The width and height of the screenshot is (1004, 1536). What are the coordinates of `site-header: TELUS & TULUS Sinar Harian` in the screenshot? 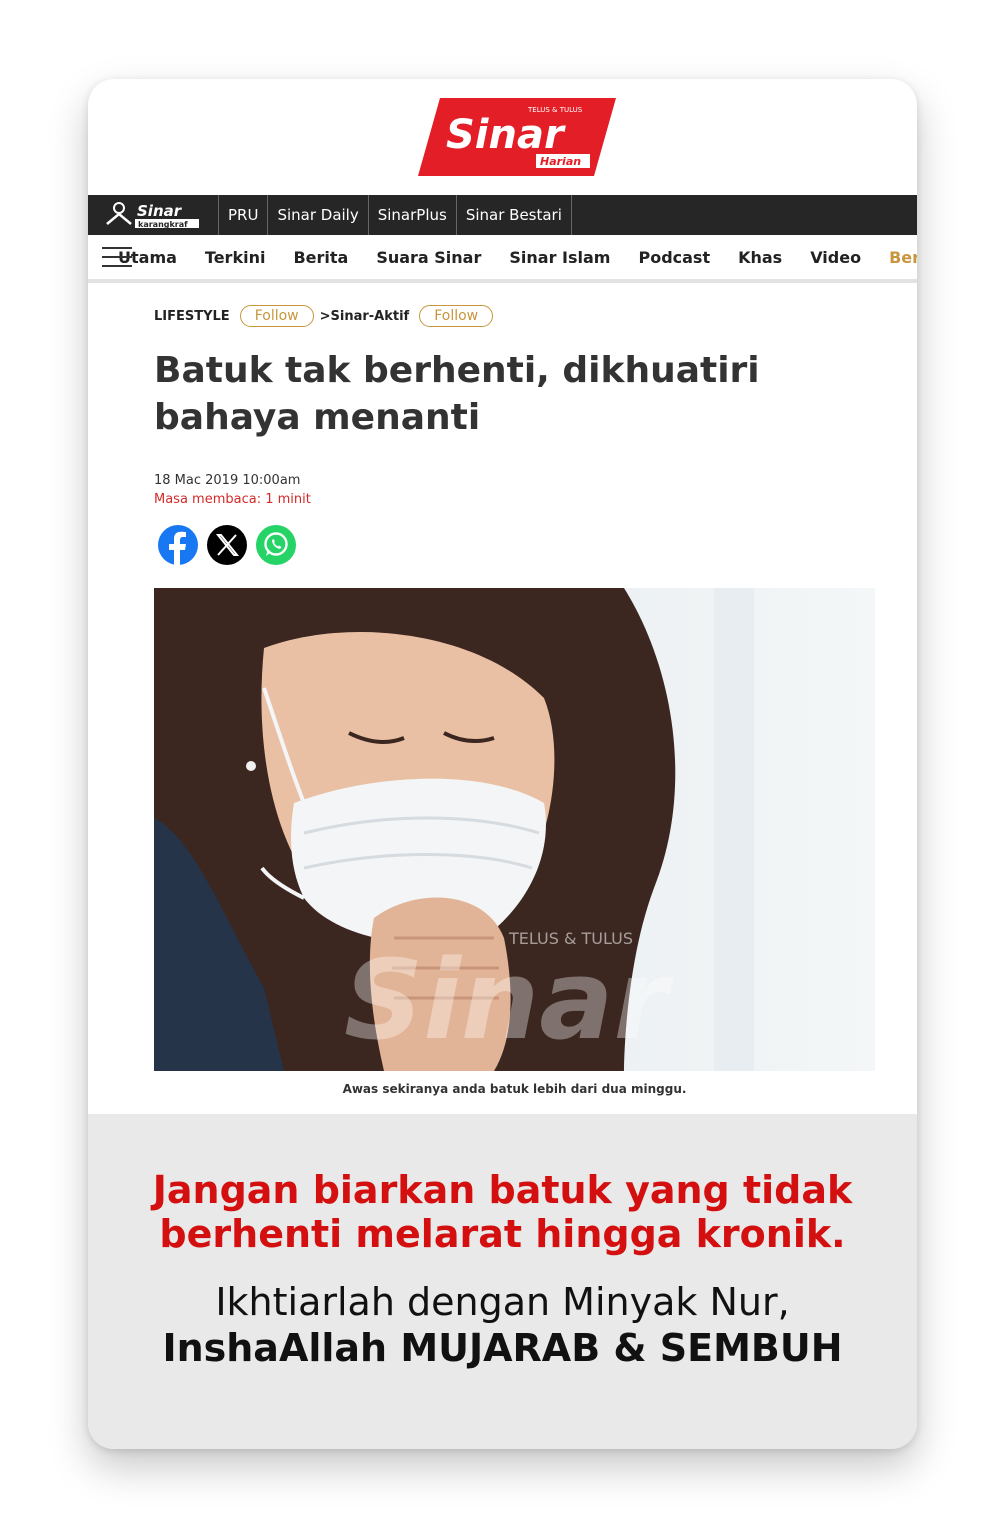 It's located at (502, 137).